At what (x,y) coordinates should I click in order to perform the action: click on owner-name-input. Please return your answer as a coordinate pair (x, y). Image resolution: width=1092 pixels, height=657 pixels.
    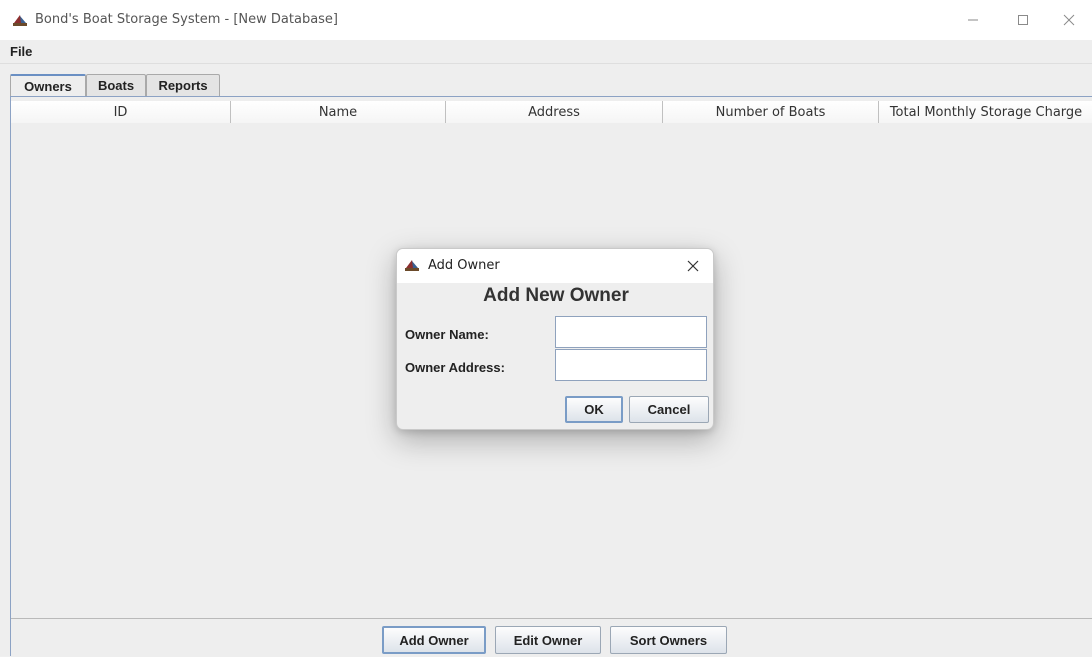
    Looking at the image, I should click on (631, 332).